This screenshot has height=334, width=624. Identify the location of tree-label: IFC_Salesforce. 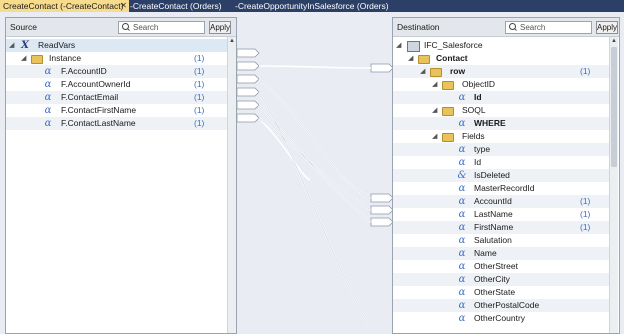
(453, 45).